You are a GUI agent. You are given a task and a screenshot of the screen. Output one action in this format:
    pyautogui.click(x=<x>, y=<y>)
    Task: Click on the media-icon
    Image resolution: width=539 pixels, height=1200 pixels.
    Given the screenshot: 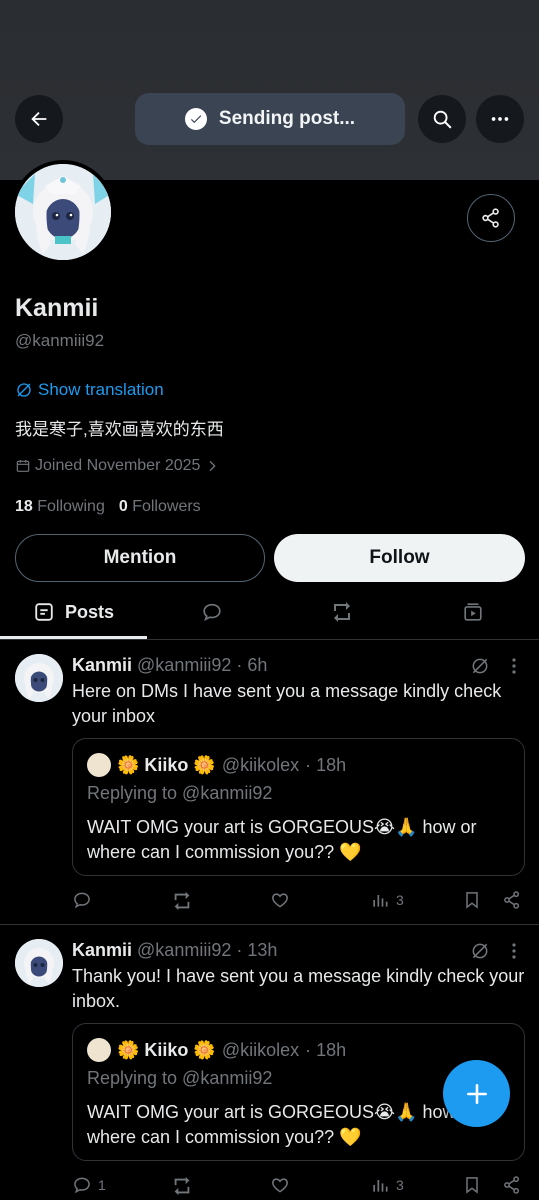 What is the action you would take?
    pyautogui.click(x=473, y=612)
    